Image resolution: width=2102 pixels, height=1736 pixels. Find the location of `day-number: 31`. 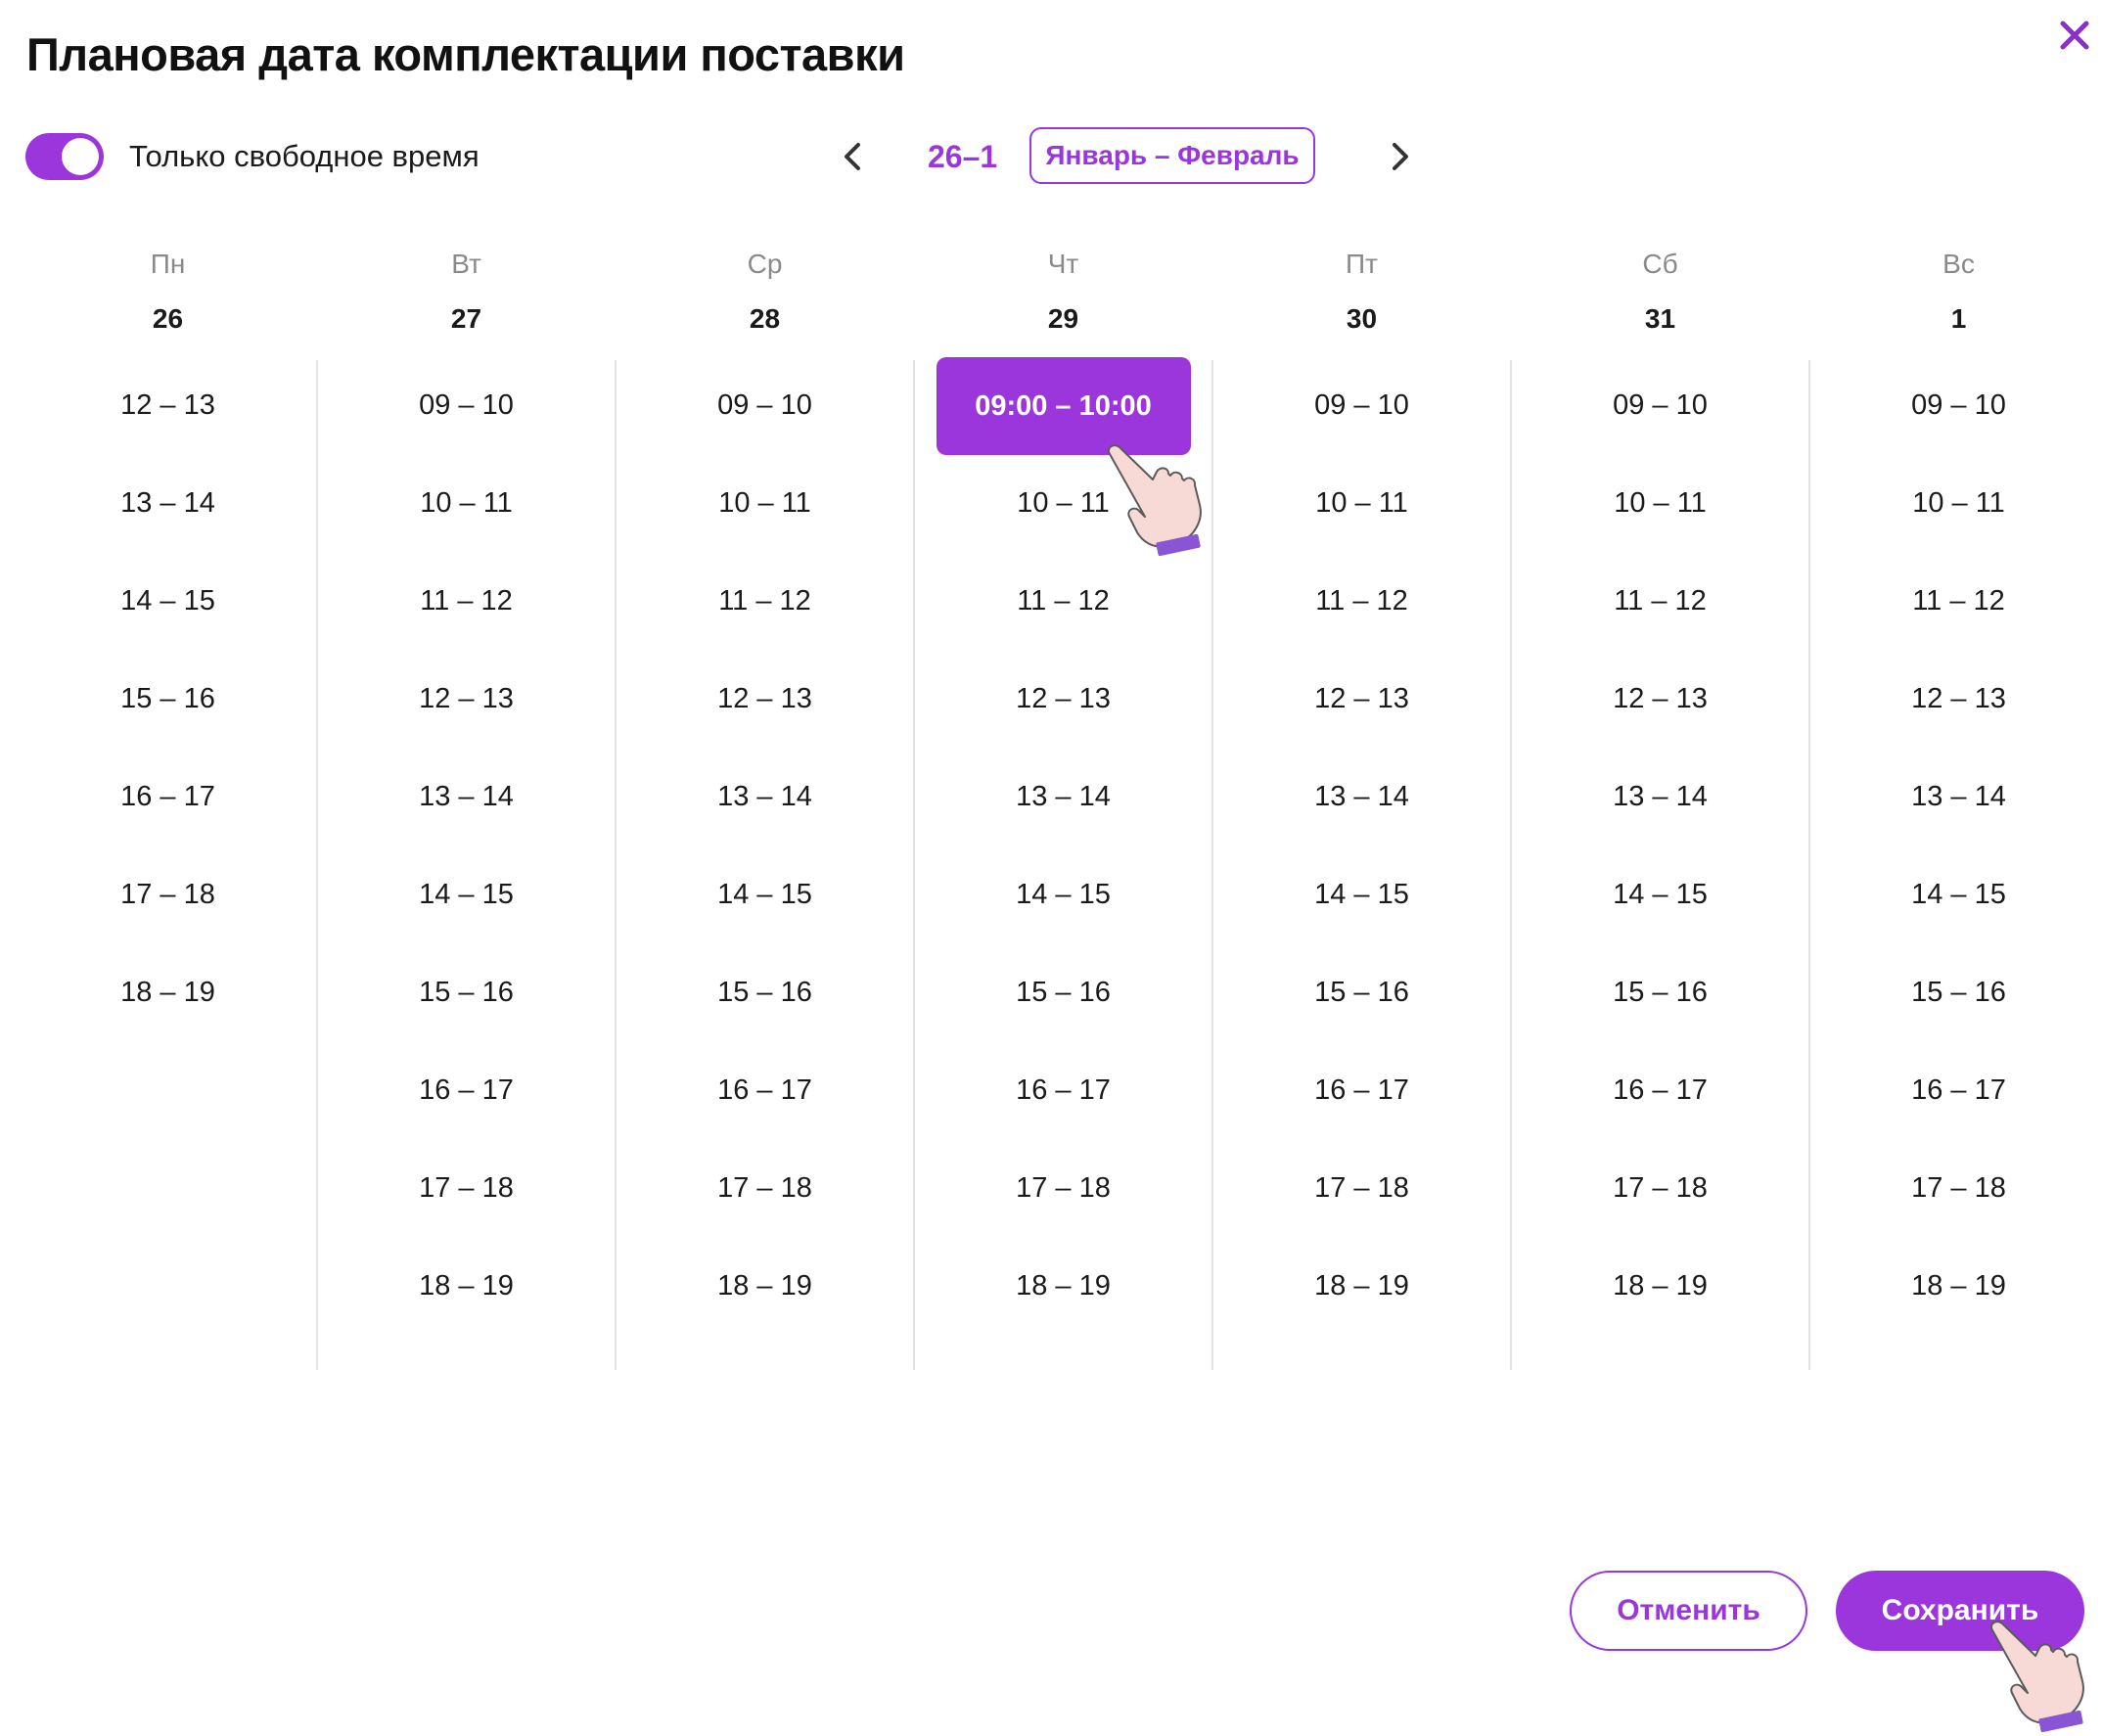

day-number: 31 is located at coordinates (1660, 318).